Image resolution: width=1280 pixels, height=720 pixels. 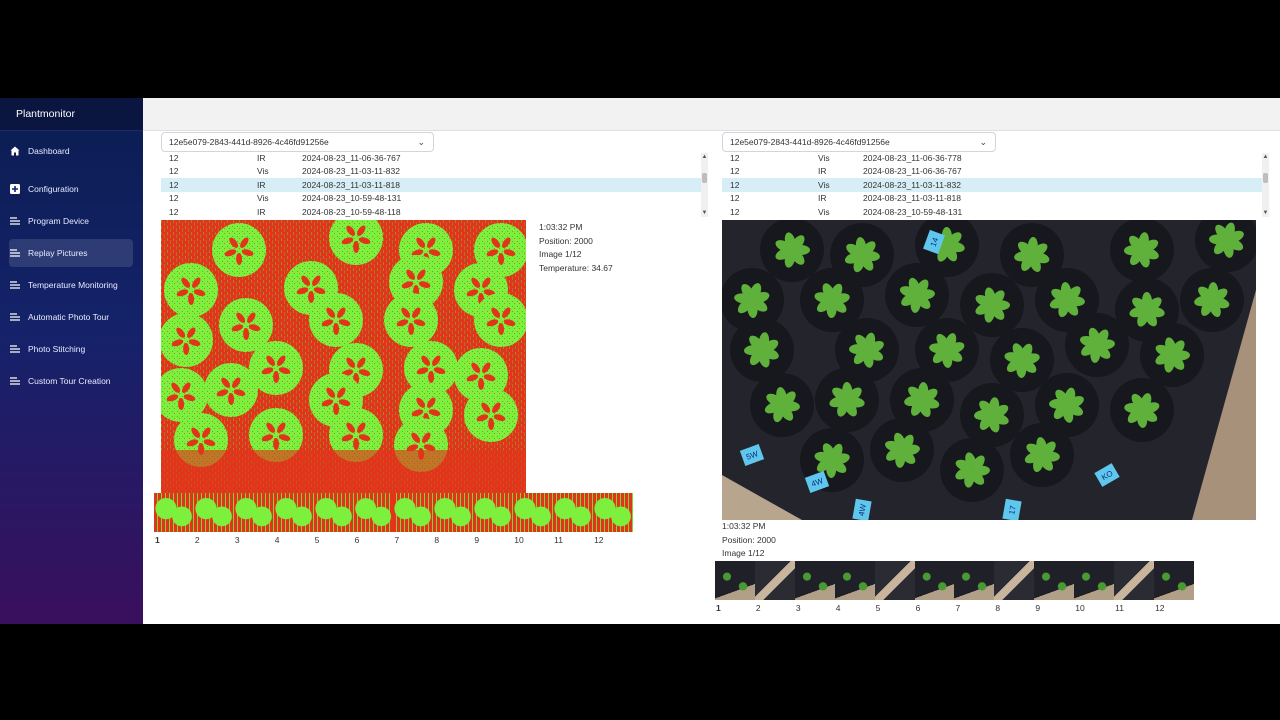 I want to click on right-session-select: 12e5e079-2843-441d-8926-4c46fd91256e ⌄, so click(x=859, y=142).